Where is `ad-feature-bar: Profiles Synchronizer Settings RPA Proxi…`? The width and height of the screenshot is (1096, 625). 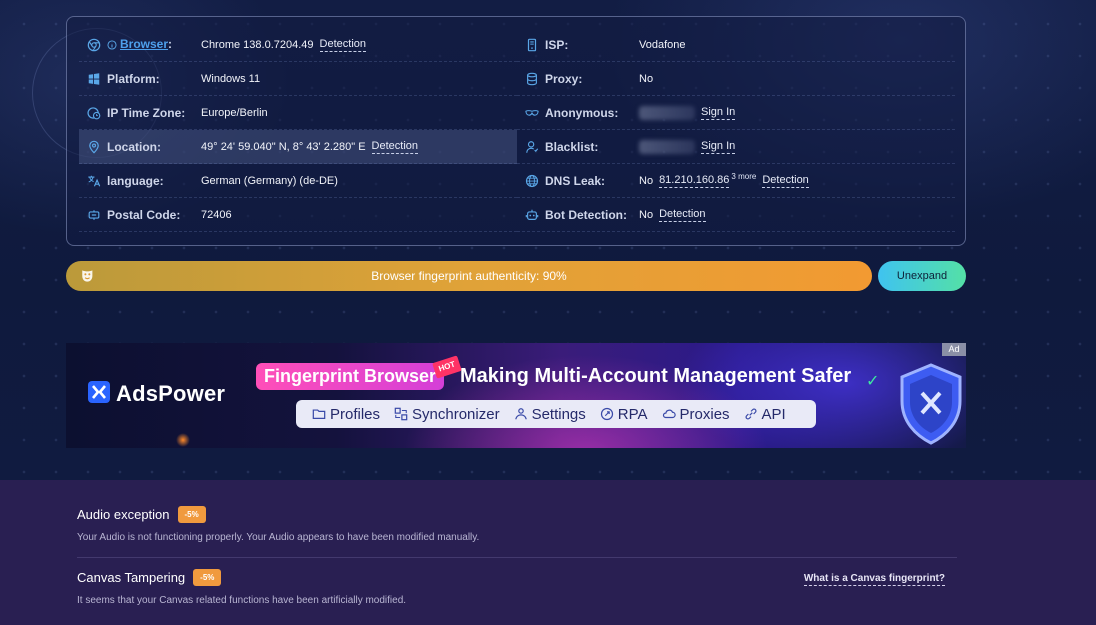
ad-feature-bar: Profiles Synchronizer Settings RPA Proxi… is located at coordinates (556, 414).